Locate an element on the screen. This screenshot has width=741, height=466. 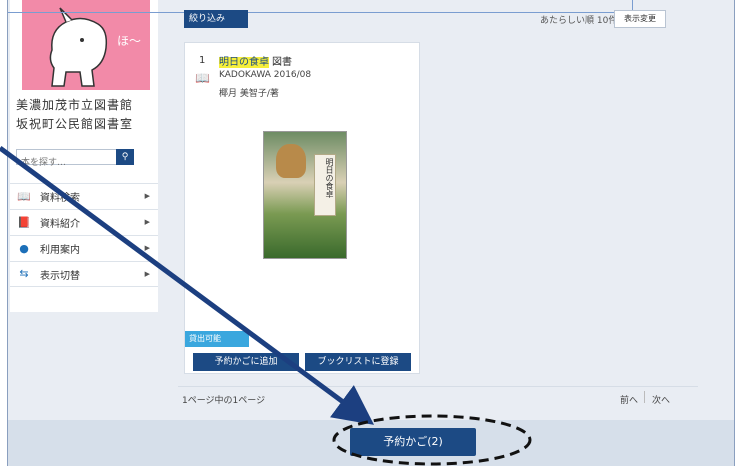
person-icon: ● is located at coordinates (24, 248).